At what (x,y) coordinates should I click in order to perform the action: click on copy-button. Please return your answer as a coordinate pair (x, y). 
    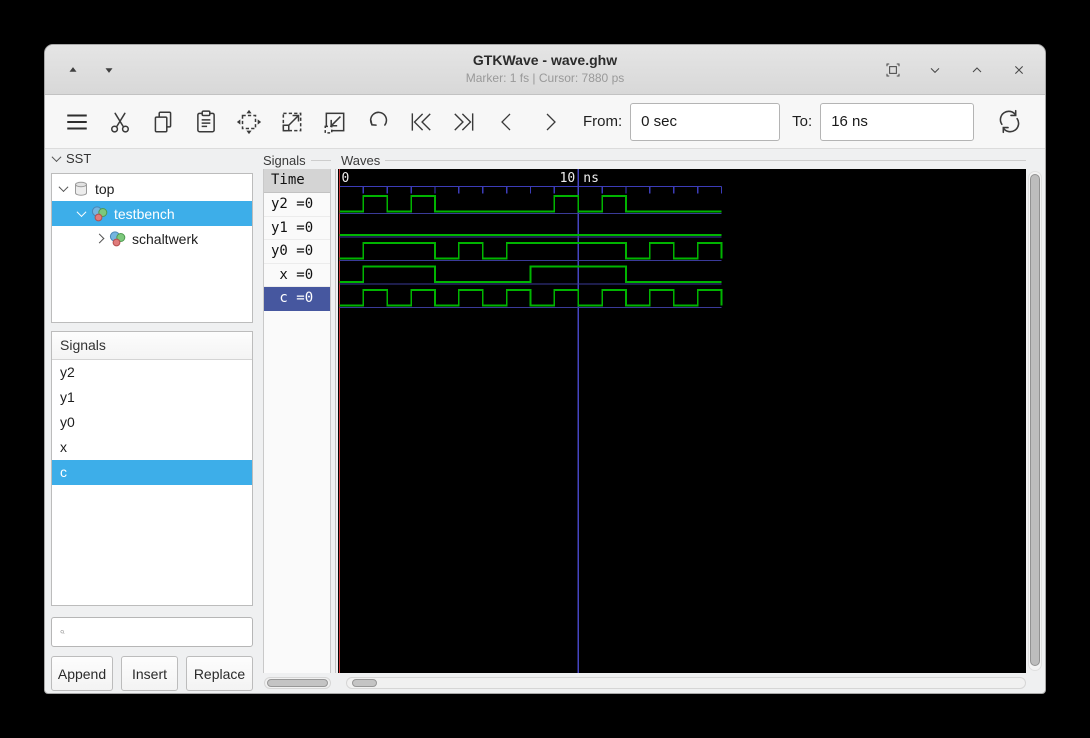
    Looking at the image, I should click on (162, 122).